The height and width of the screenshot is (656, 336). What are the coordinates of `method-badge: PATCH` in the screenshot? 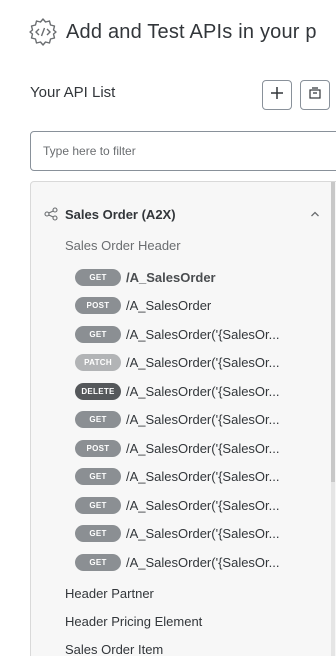 It's located at (98, 363).